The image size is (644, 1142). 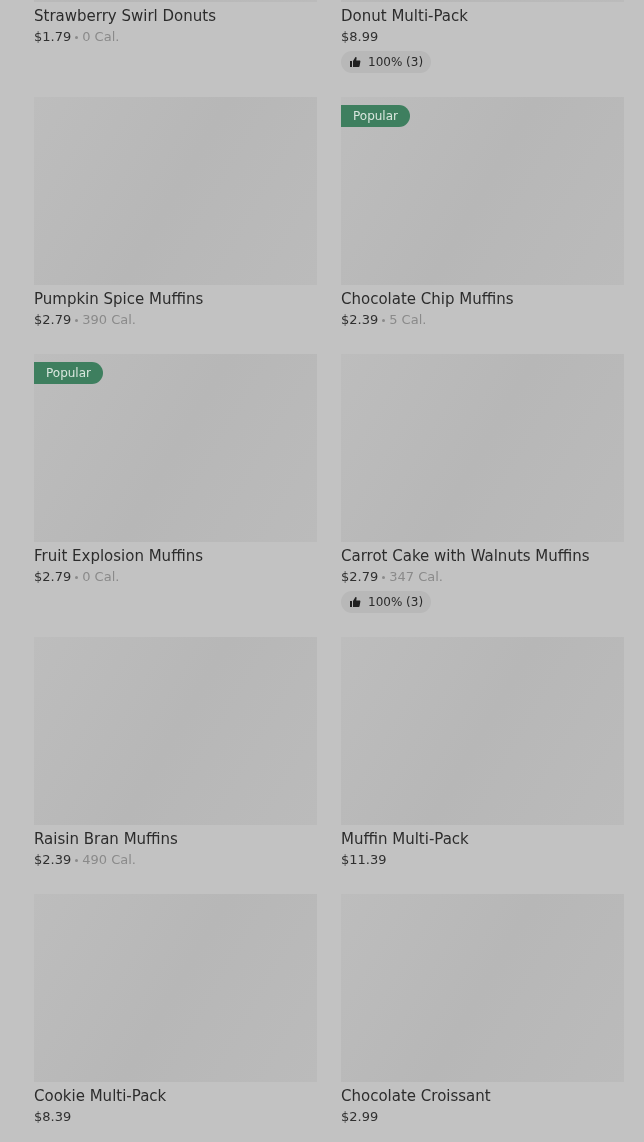 What do you see at coordinates (408, 320) in the screenshot?
I see `item-calories: 5 Cal.` at bounding box center [408, 320].